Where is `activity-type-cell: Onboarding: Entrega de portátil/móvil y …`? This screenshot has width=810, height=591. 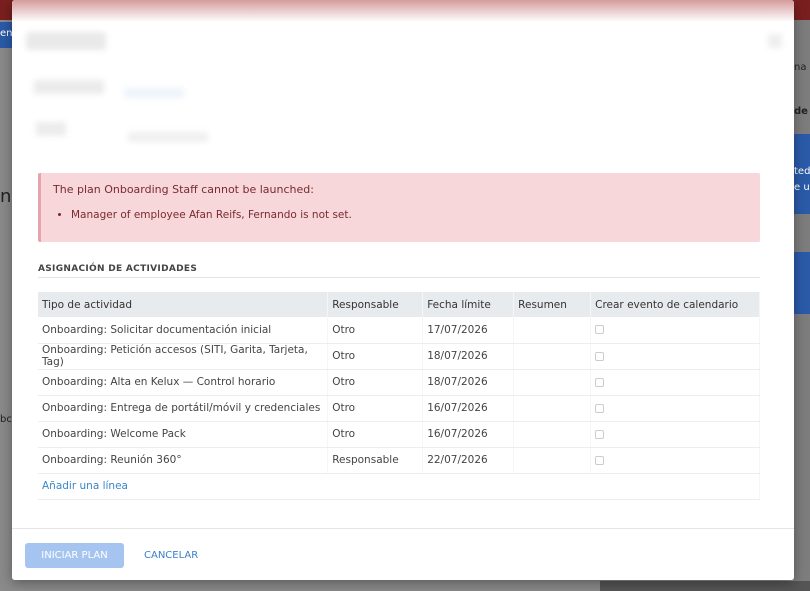 activity-type-cell: Onboarding: Entrega de portátil/móvil y … is located at coordinates (183, 408).